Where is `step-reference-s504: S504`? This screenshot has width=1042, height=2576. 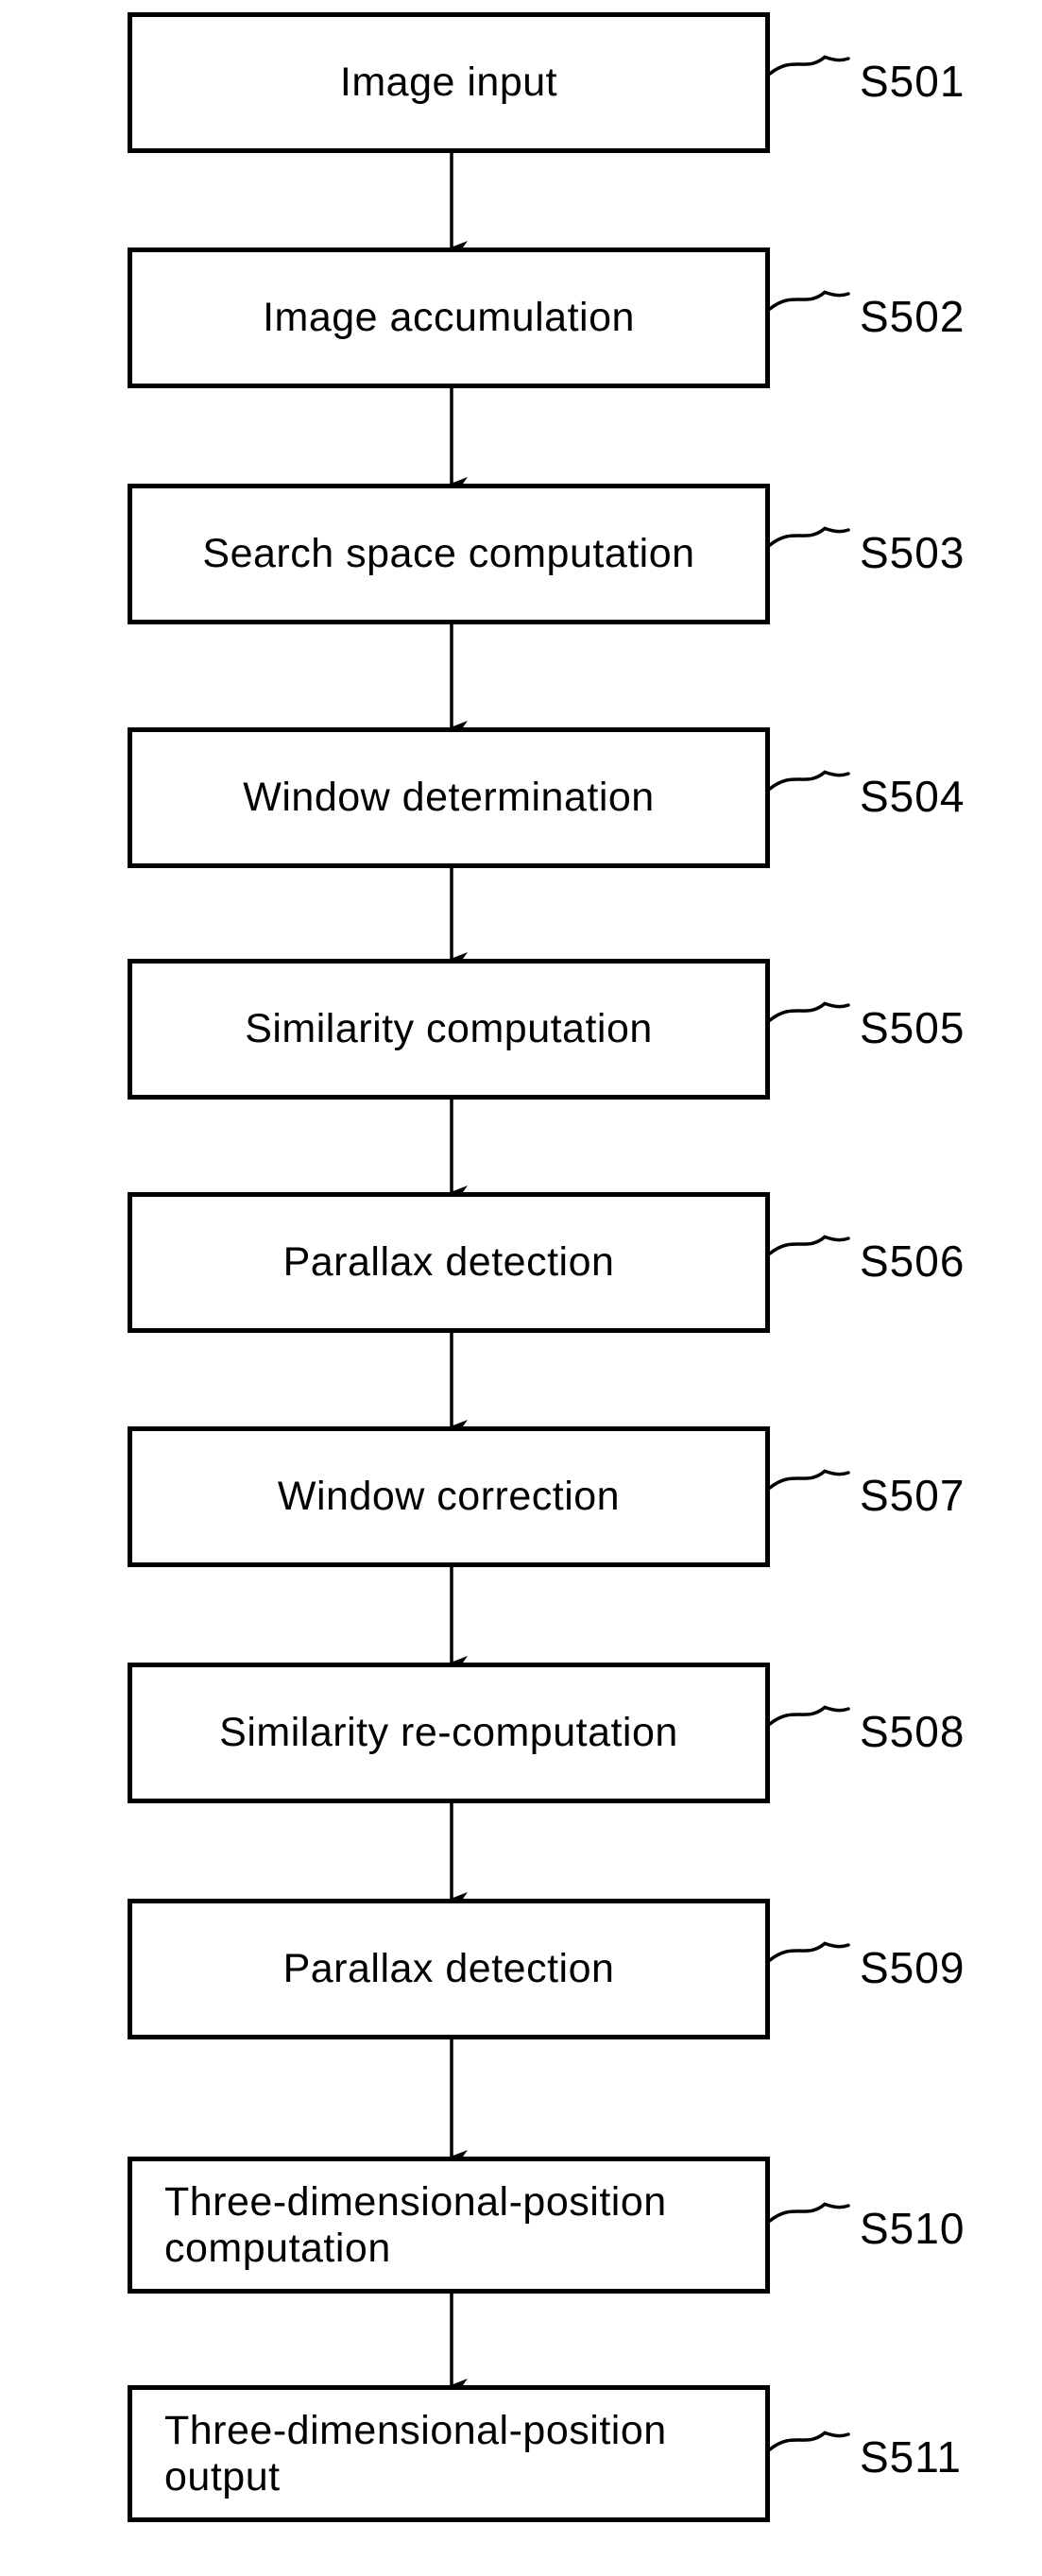
step-reference-s504: S504 is located at coordinates (912, 797).